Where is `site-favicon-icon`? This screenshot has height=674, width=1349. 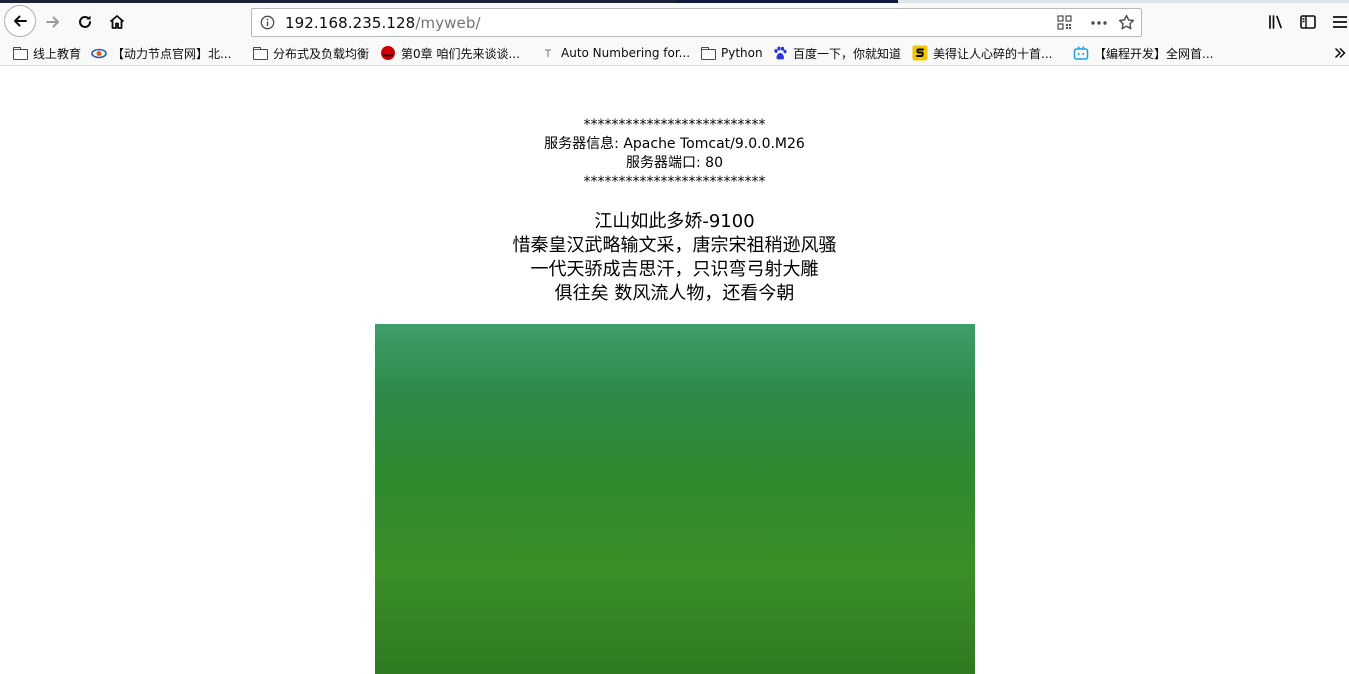 site-favicon-icon is located at coordinates (99, 53).